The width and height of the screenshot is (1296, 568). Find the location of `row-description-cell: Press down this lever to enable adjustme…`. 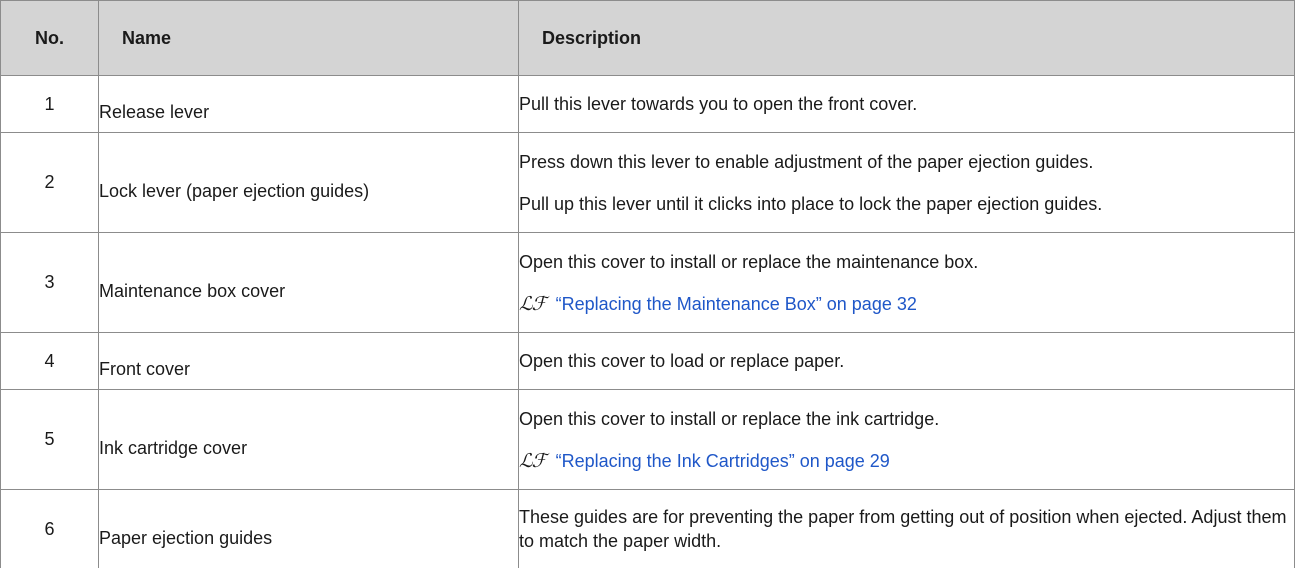

row-description-cell: Press down this lever to enable adjustme… is located at coordinates (907, 183).